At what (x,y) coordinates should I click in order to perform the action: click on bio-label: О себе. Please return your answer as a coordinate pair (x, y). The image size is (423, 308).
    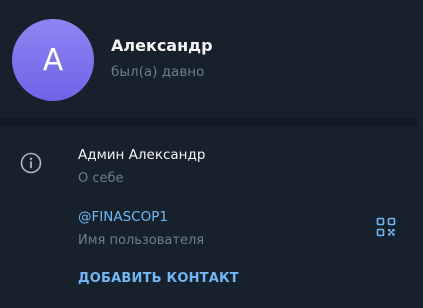
    Looking at the image, I should click on (101, 178).